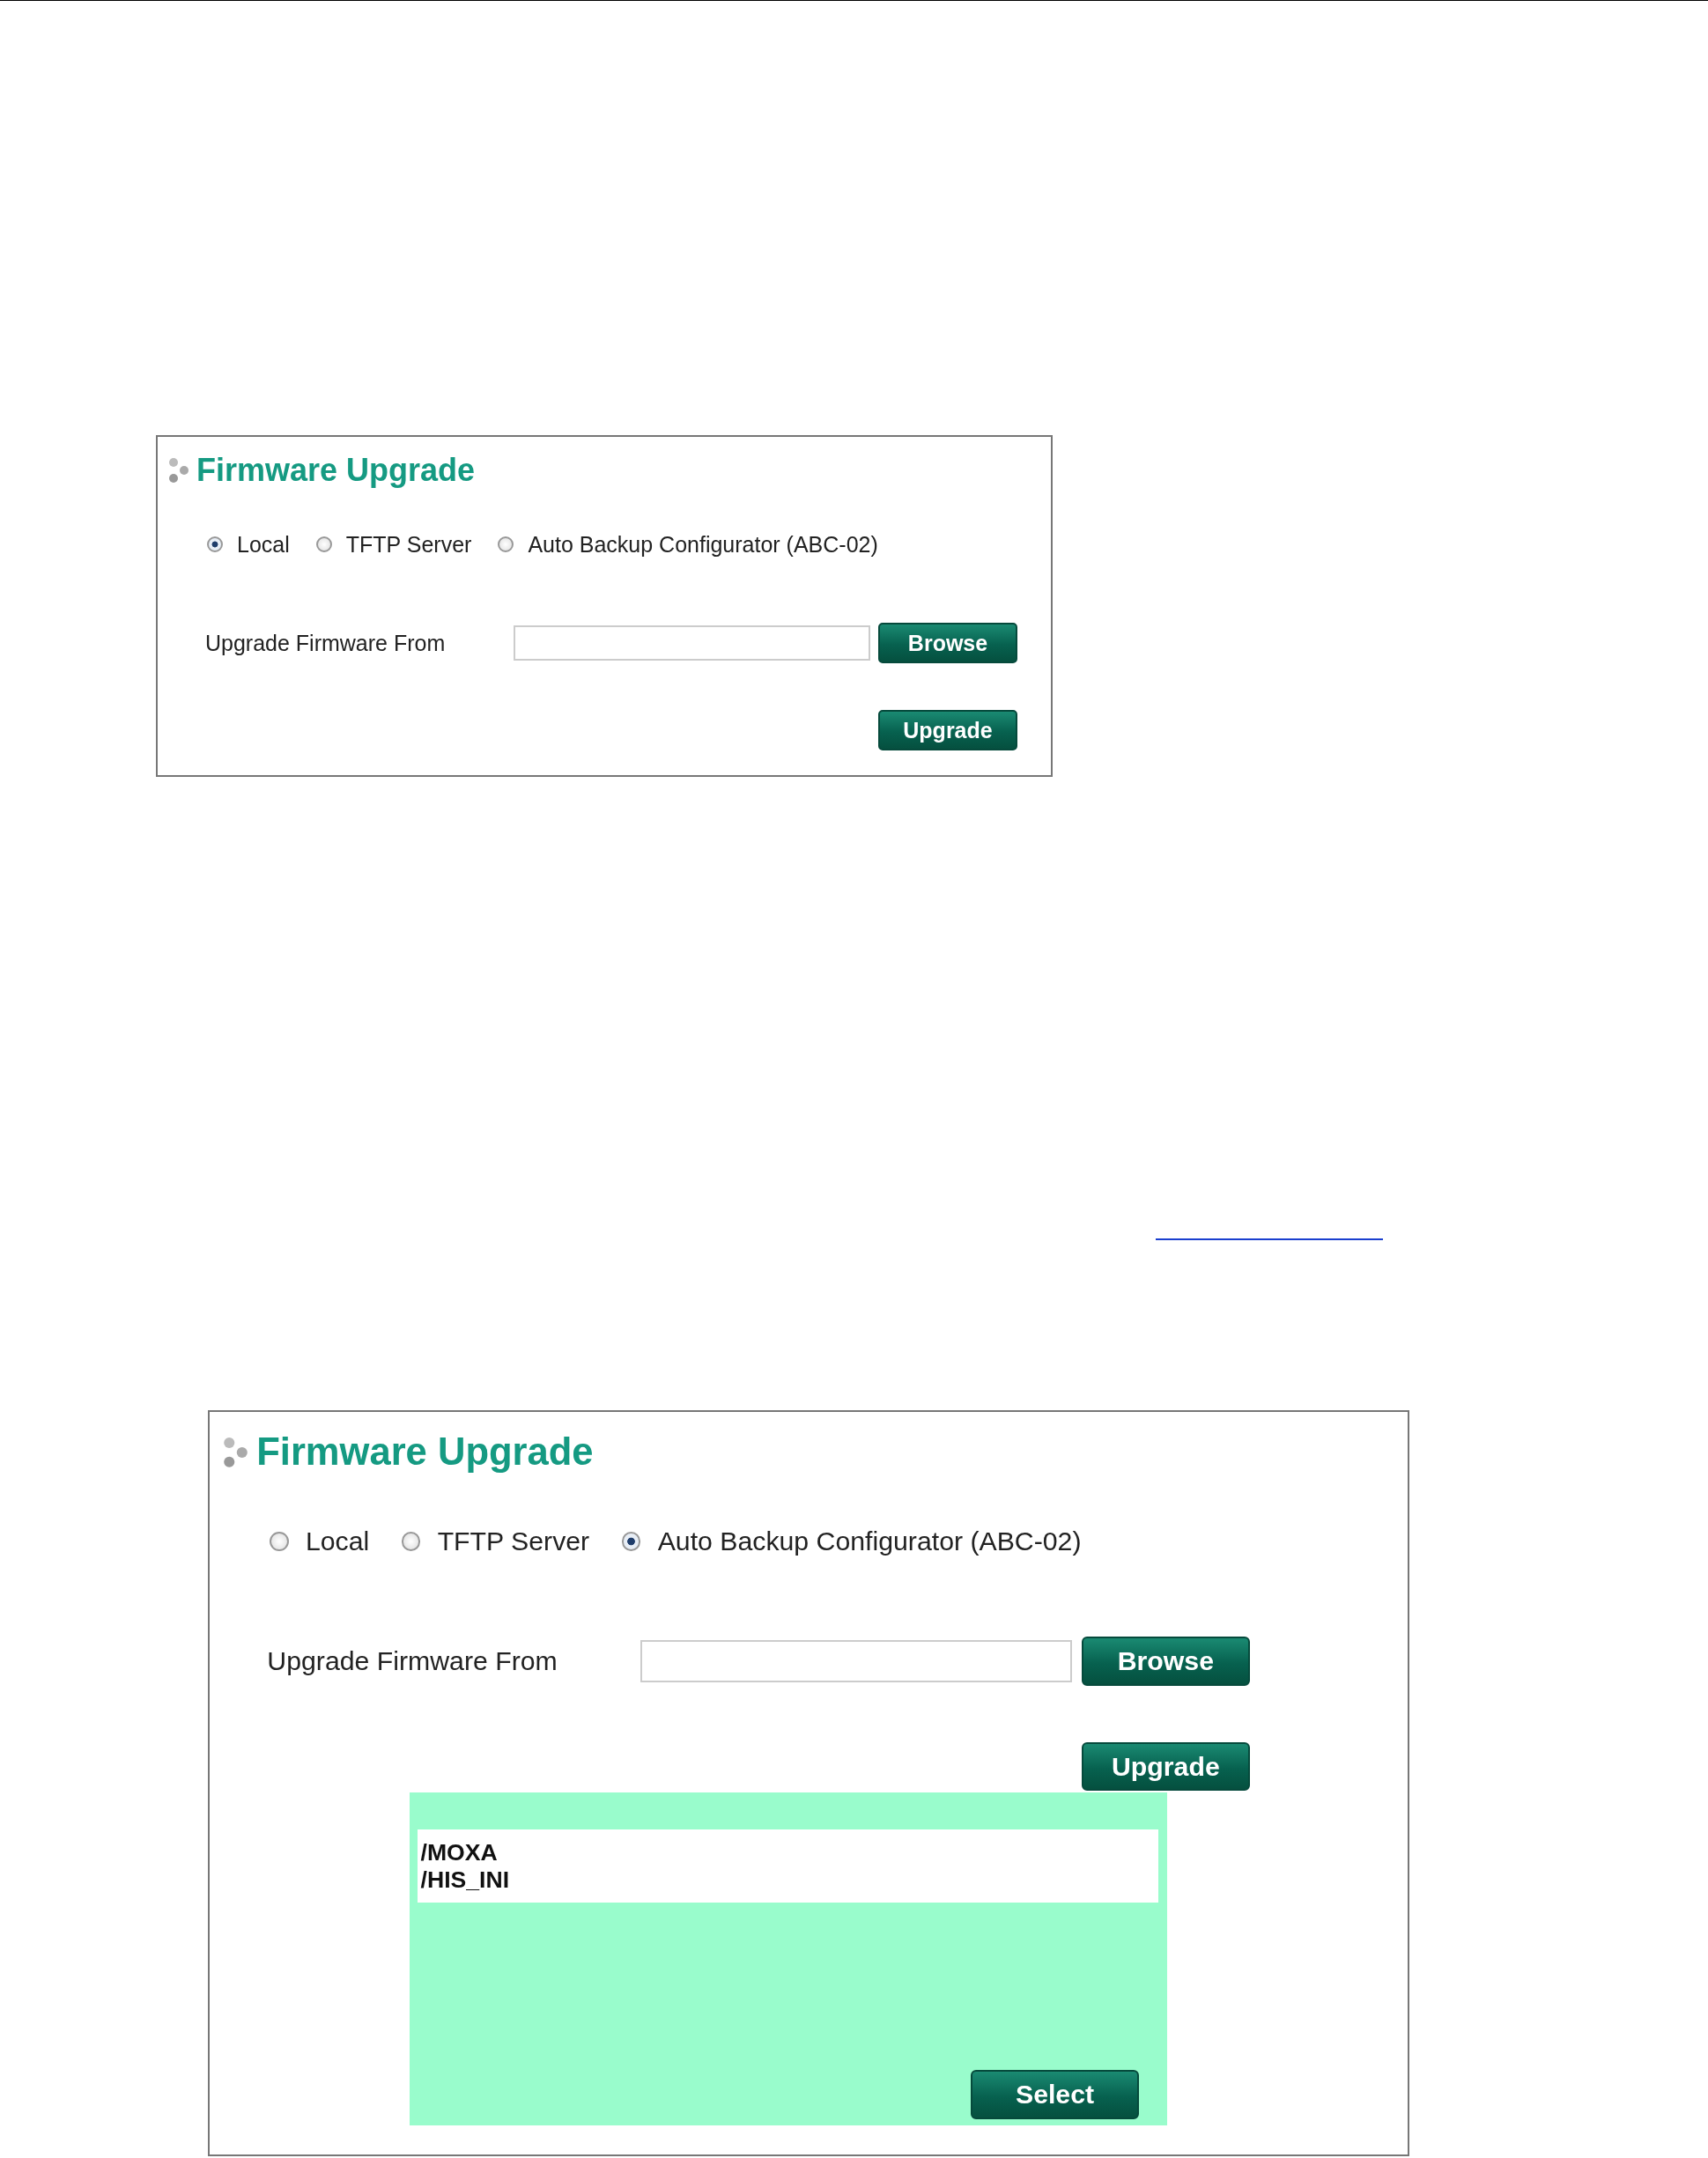 Image resolution: width=1708 pixels, height=2158 pixels. I want to click on select-button: Select, so click(1055, 2095).